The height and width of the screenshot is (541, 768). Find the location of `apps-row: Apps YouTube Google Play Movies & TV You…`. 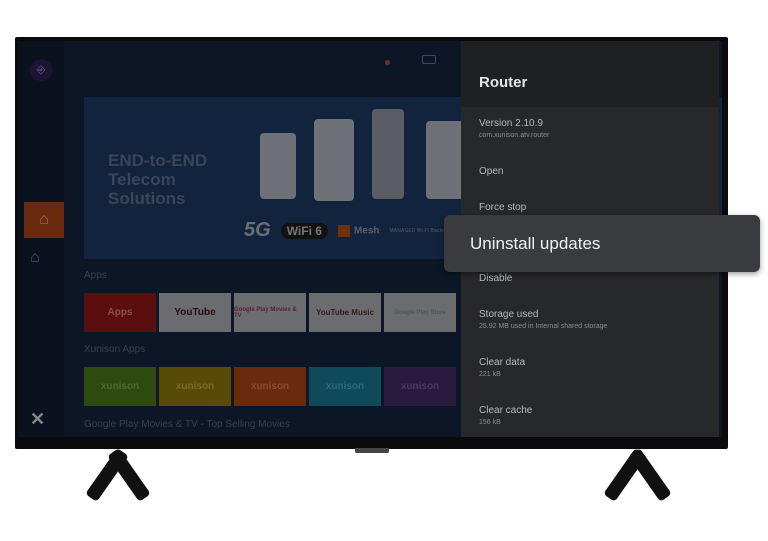

apps-row: Apps YouTube Google Play Movies & TV You… is located at coordinates (270, 312).